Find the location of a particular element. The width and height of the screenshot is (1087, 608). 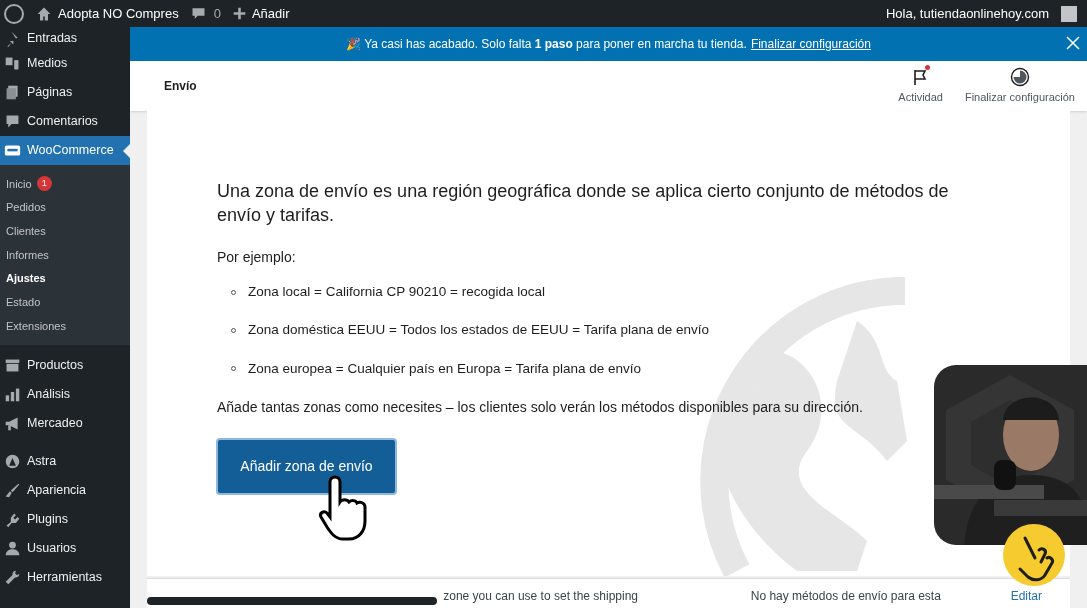

submenu-label: Extensiones is located at coordinates (36, 326).